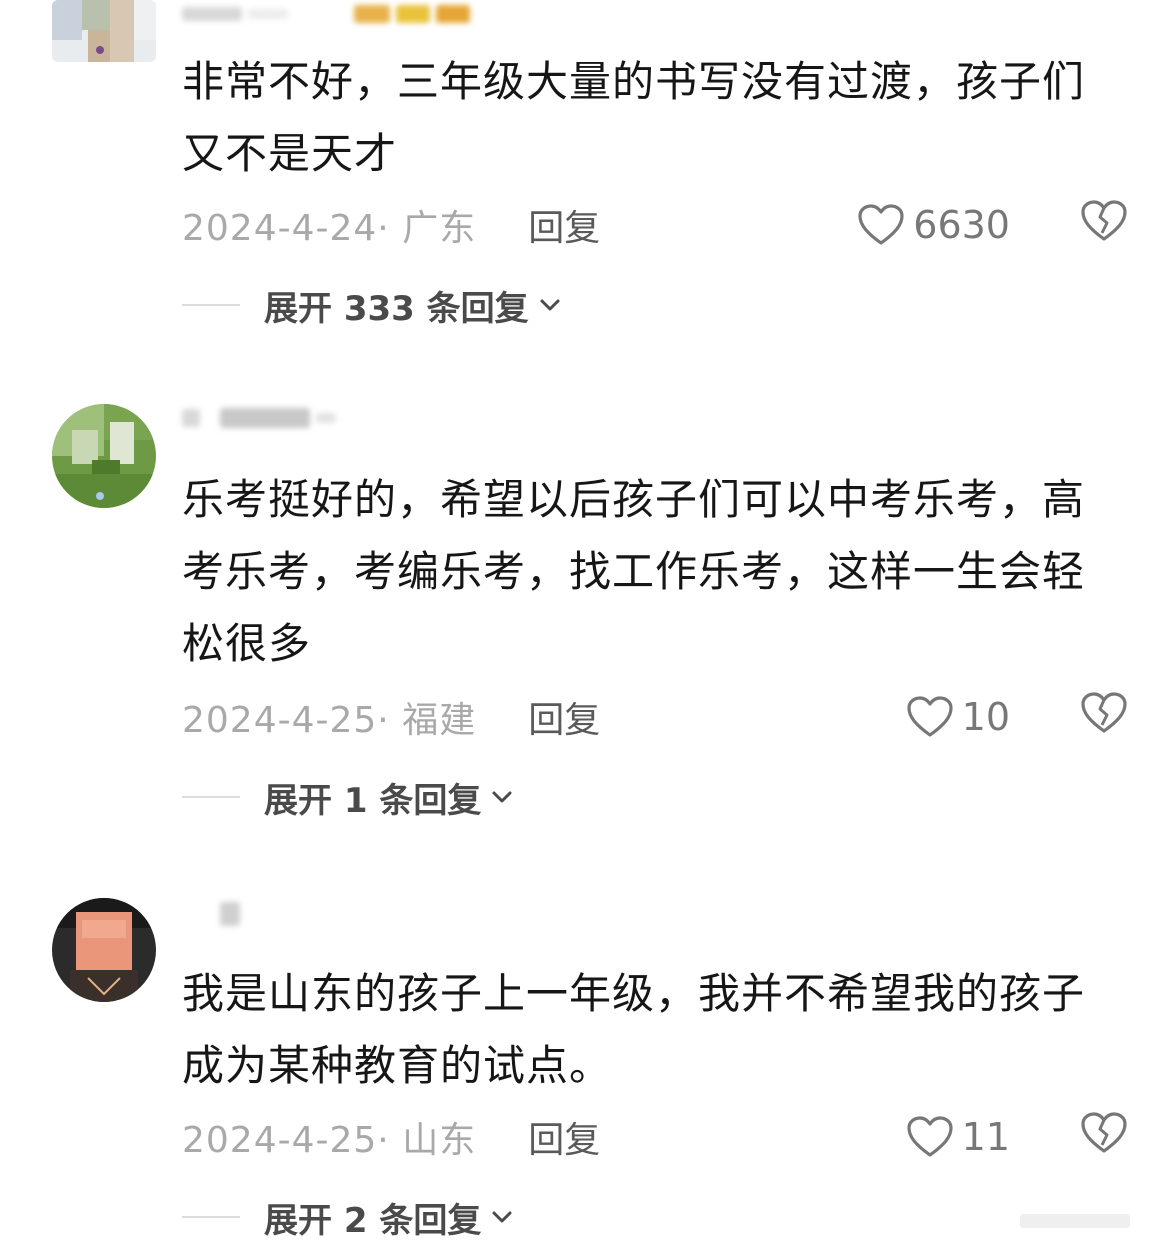  Describe the element at coordinates (373, 1220) in the screenshot. I see `expand-label: 展开 2 条回复` at that location.